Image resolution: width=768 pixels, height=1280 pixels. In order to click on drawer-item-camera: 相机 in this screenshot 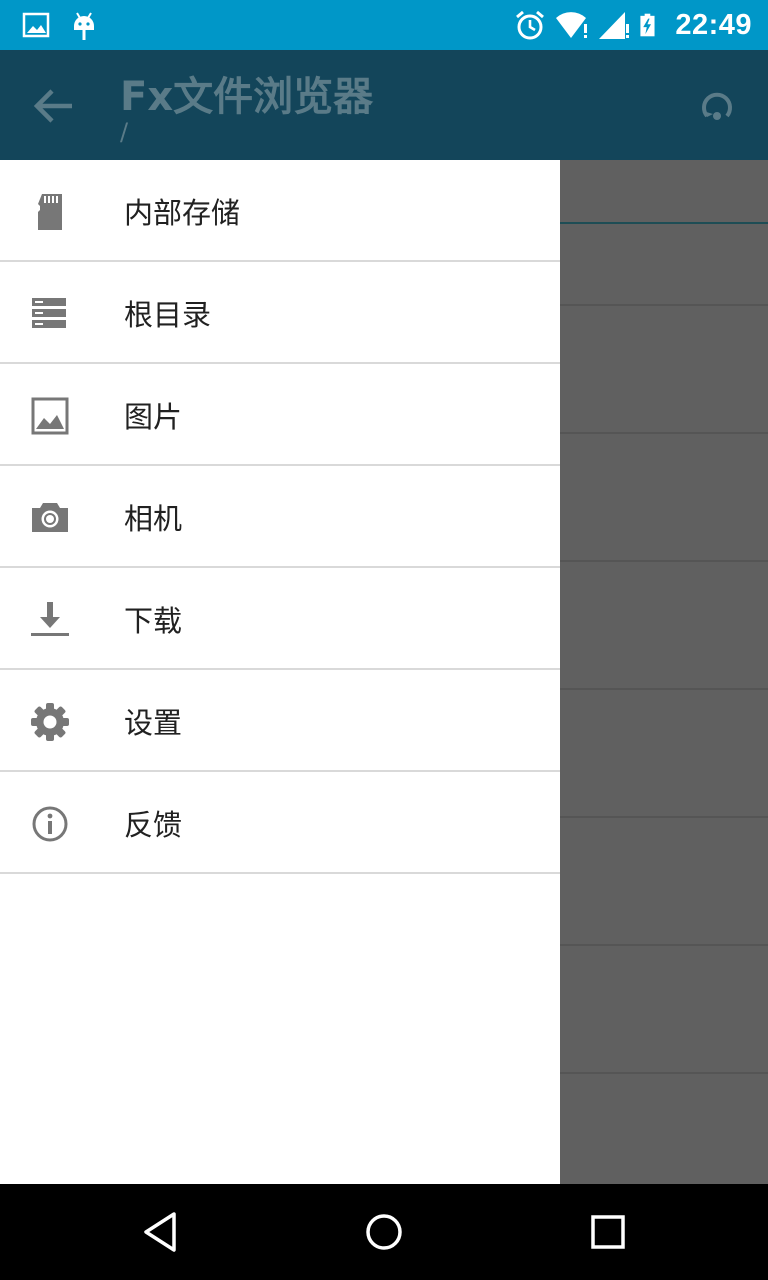, I will do `click(280, 517)`.